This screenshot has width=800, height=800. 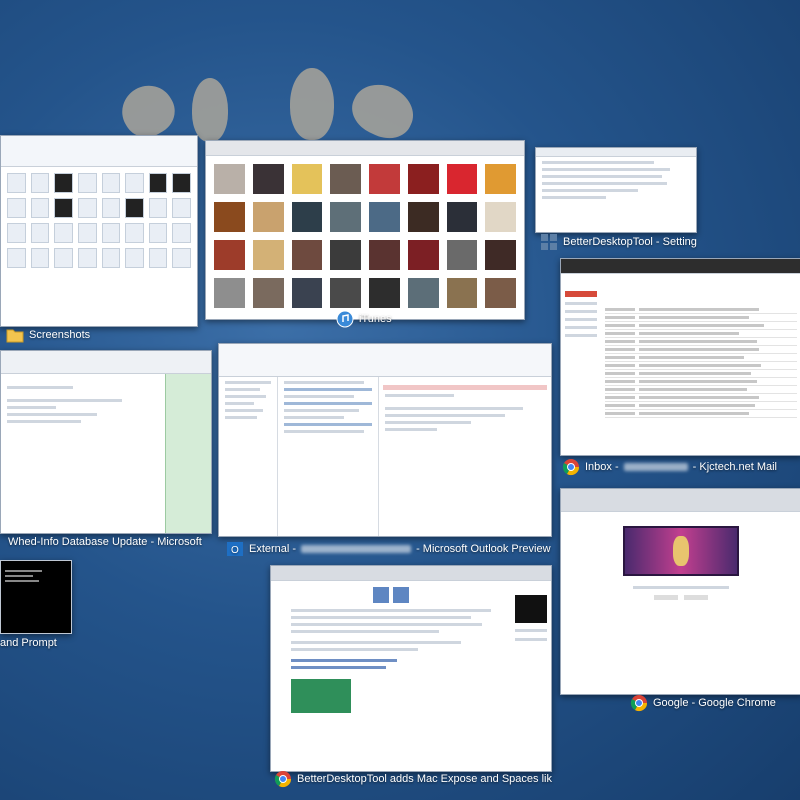 What do you see at coordinates (328, 456) in the screenshot?
I see `outlook-message-list` at bounding box center [328, 456].